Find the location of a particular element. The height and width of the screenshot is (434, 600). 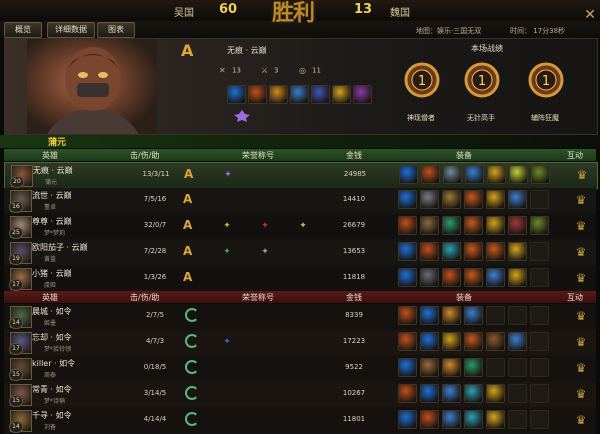

tab-charts: 图表 is located at coordinates (116, 30).